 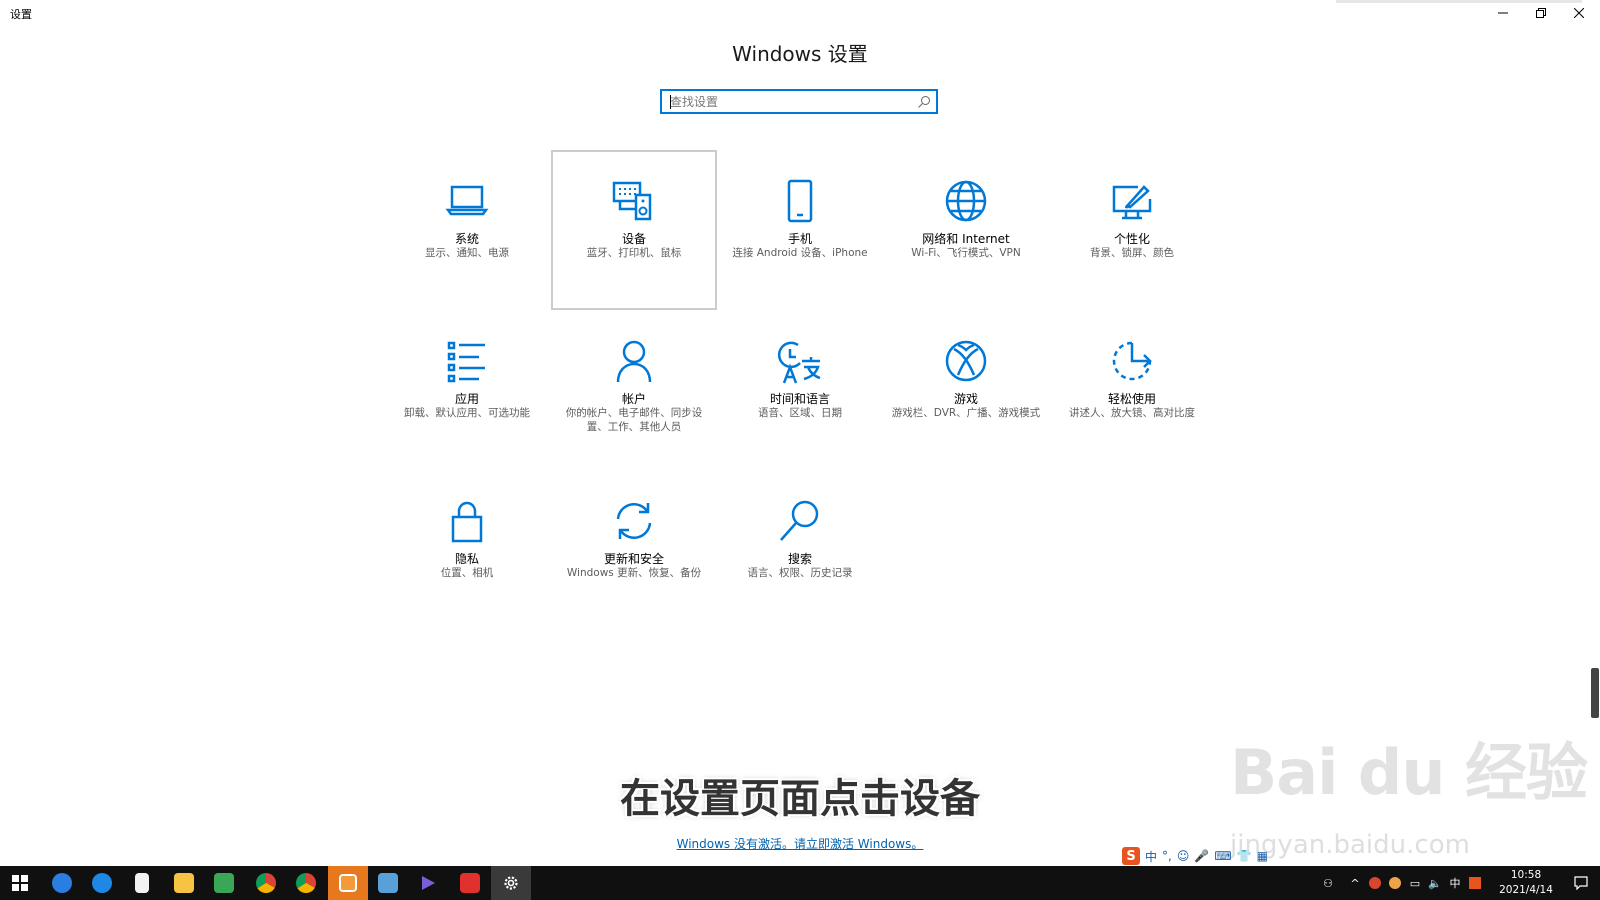 I want to click on tile-system: 系统 显示、通知、电源, so click(x=467, y=230).